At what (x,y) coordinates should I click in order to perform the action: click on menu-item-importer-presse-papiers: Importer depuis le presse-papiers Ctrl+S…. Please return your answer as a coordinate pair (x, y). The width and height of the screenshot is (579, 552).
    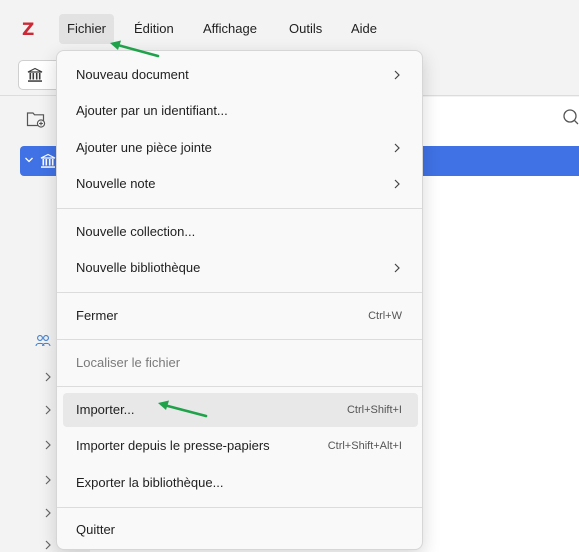
    Looking at the image, I should click on (240, 446).